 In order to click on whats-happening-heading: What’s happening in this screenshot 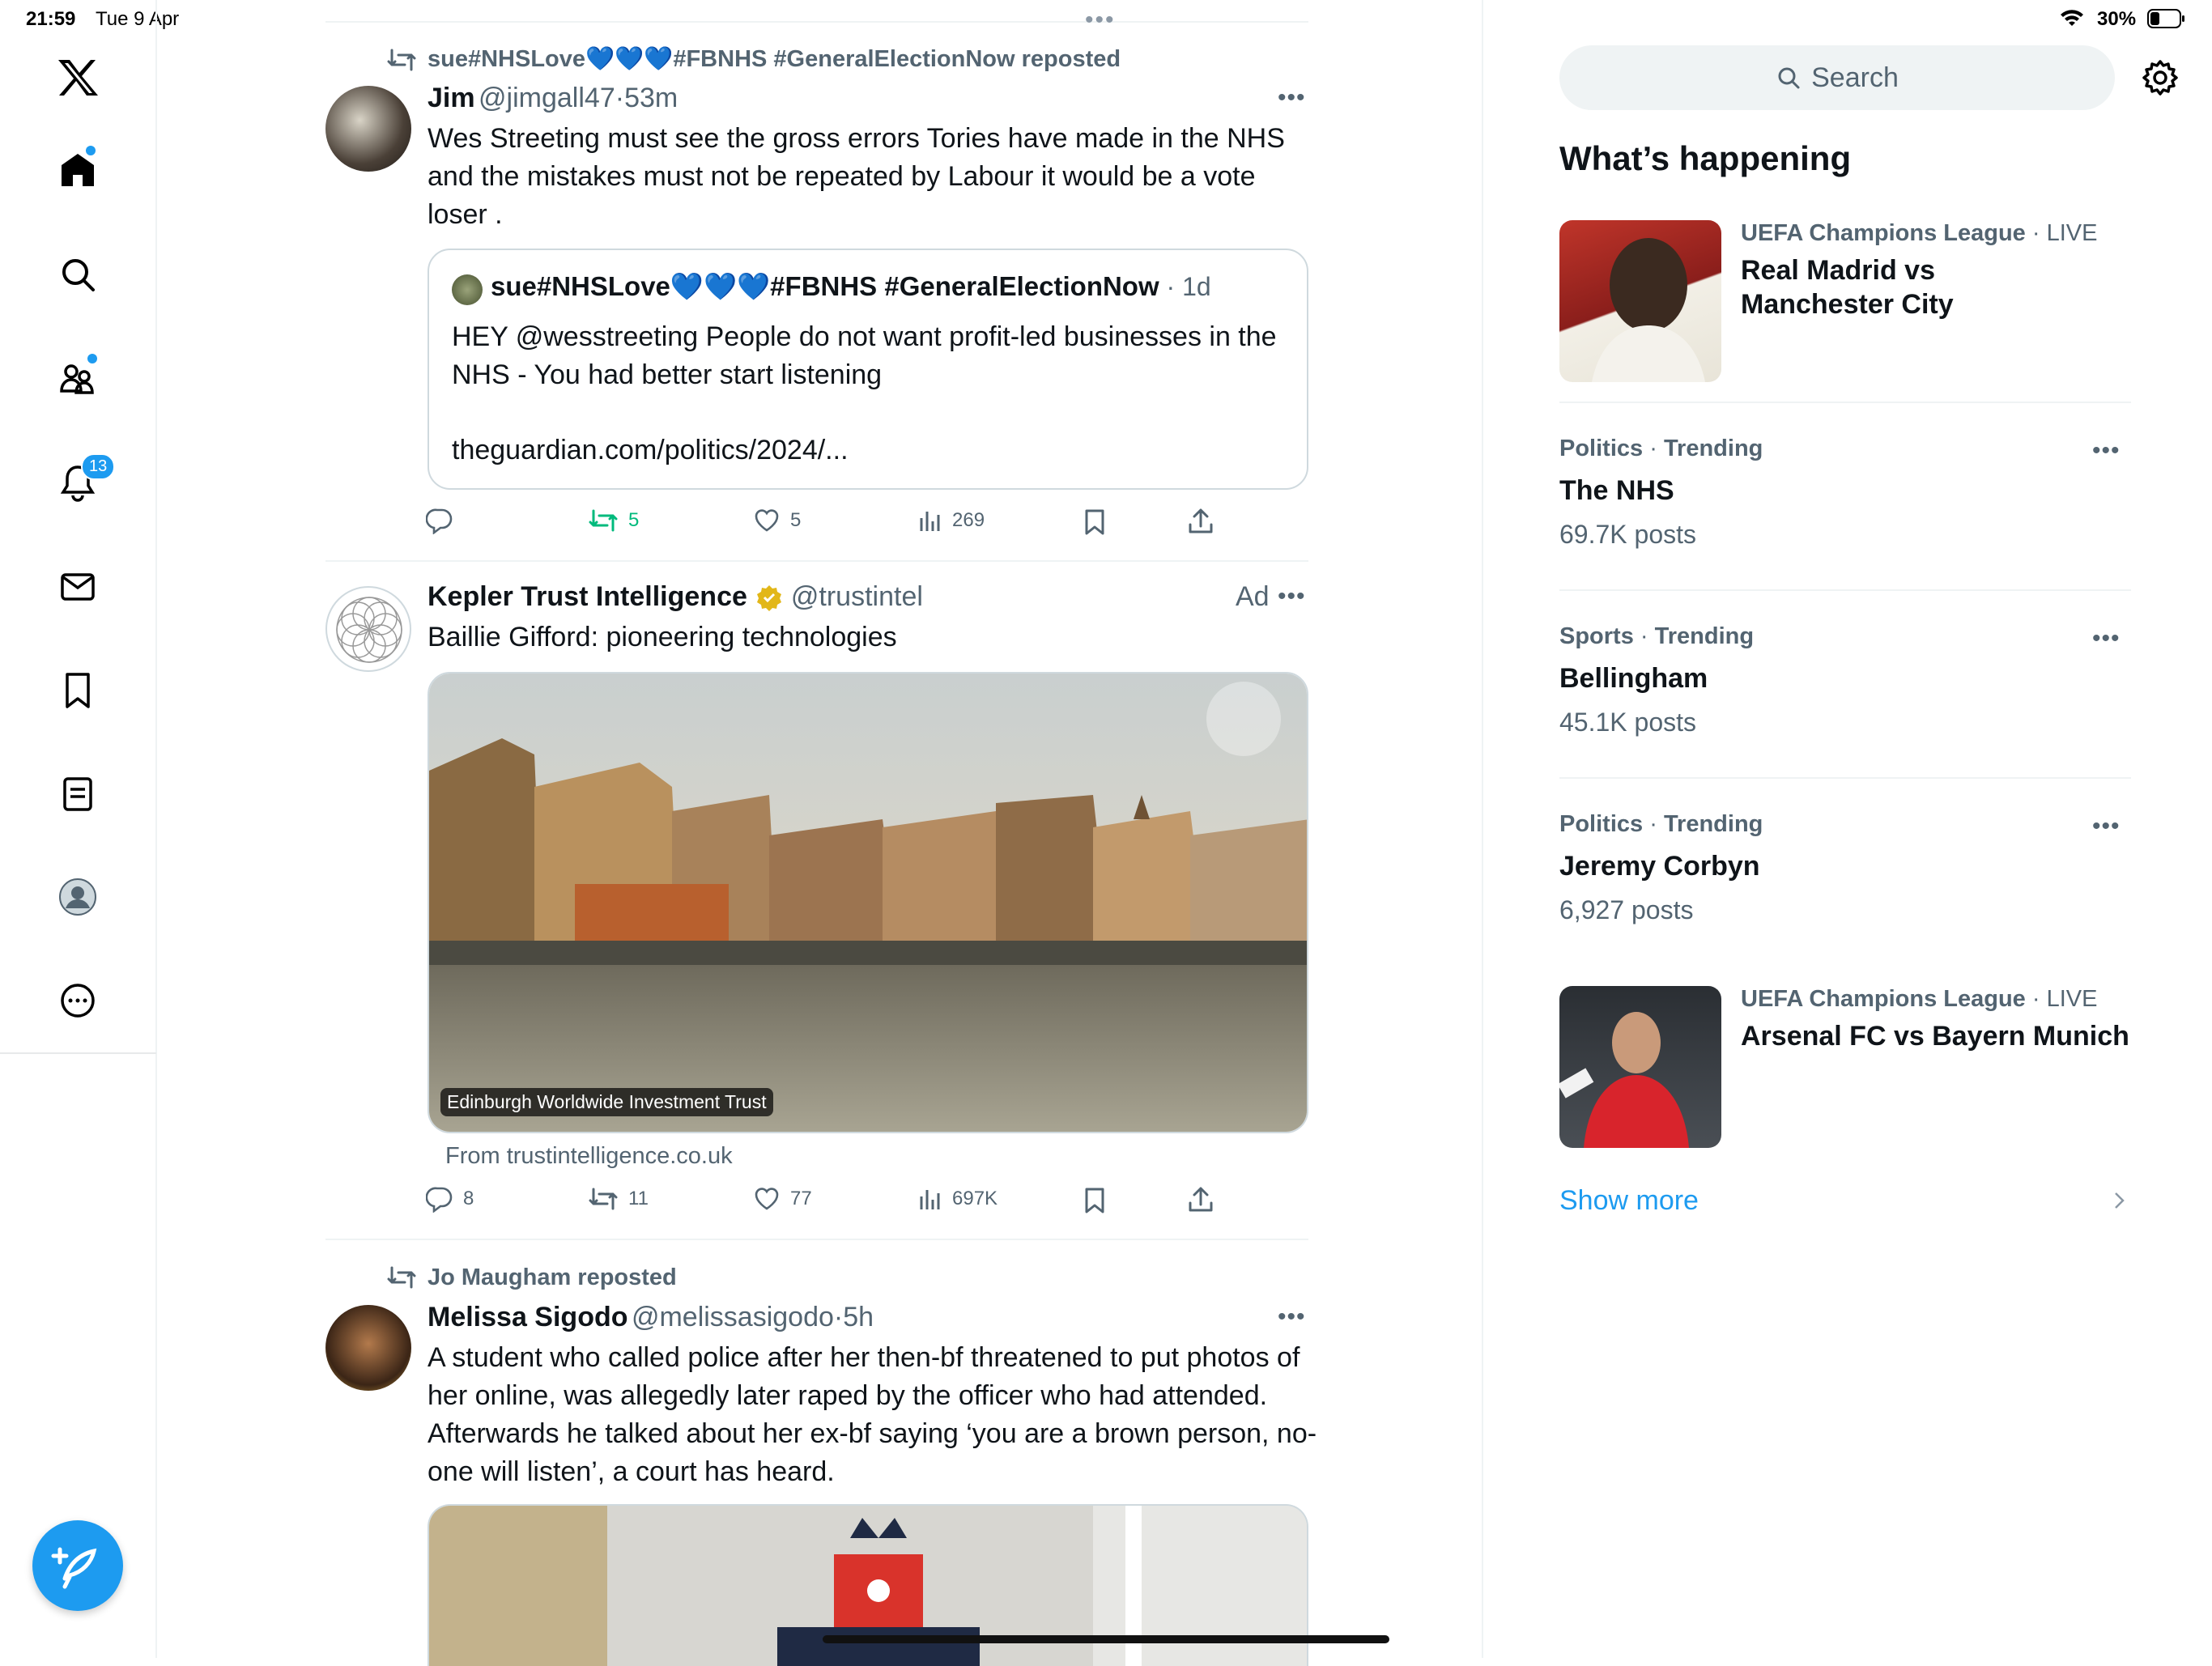, I will do `click(1706, 158)`.